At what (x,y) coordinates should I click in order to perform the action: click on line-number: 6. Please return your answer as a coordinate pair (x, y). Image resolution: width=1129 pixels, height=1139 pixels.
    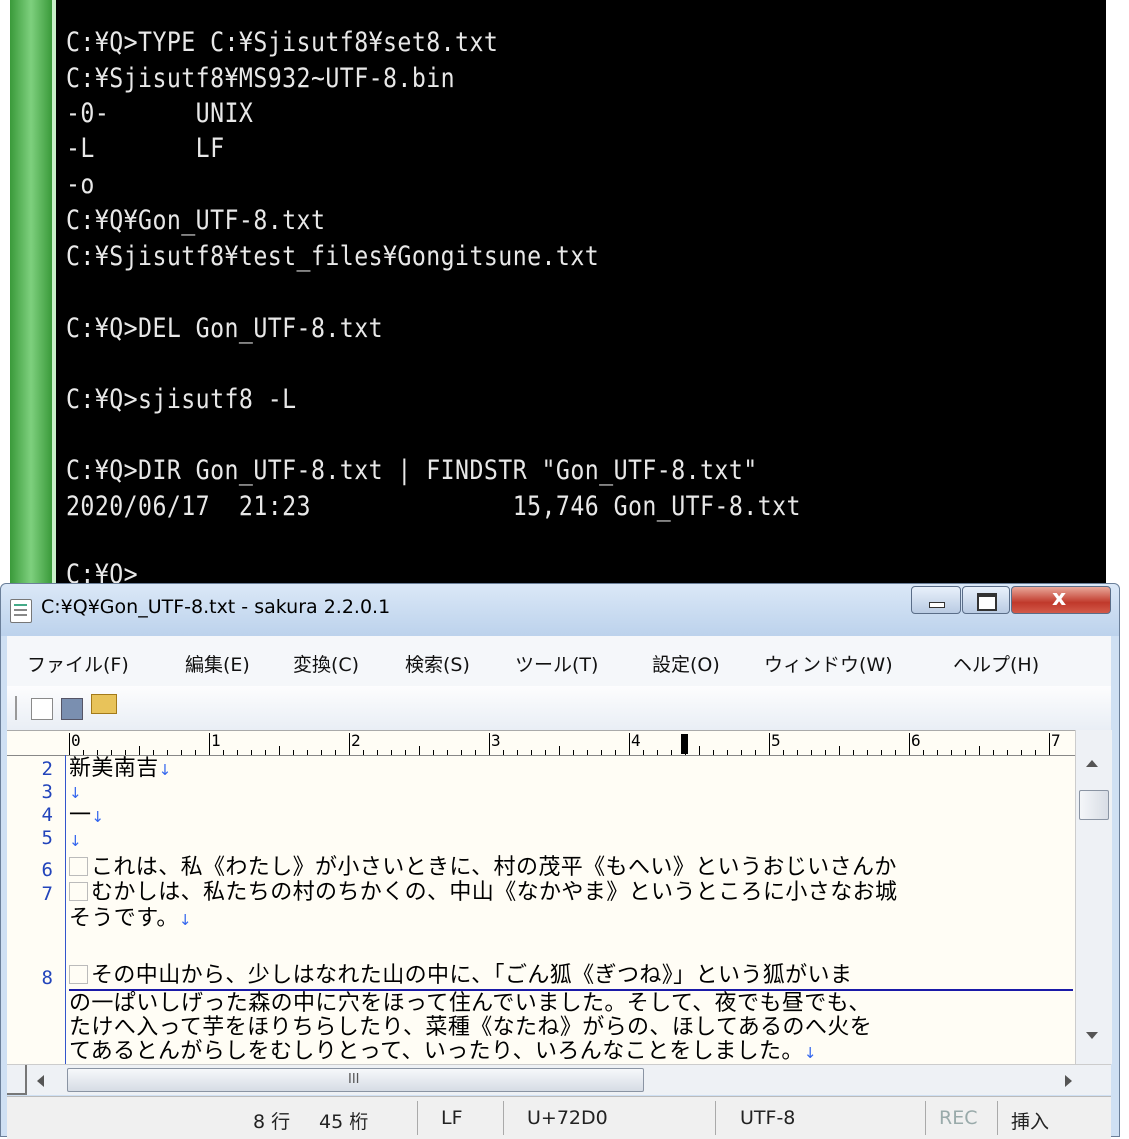
    Looking at the image, I should click on (47, 870).